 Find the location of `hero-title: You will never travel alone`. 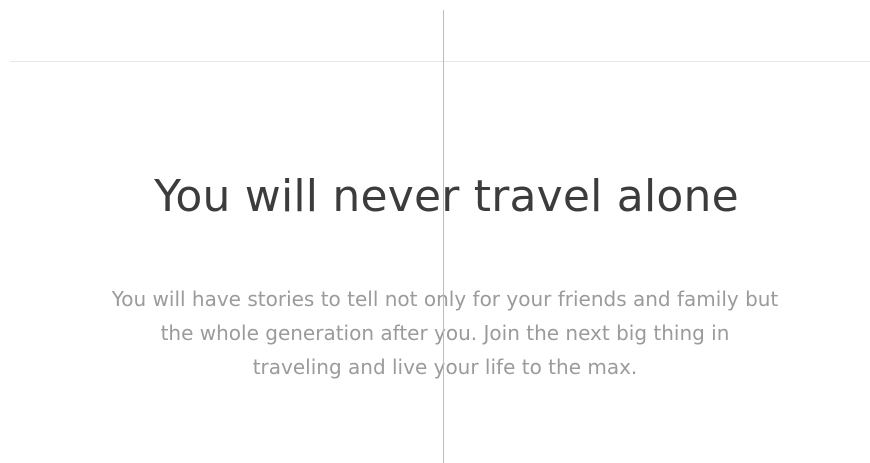

hero-title: You will never travel alone is located at coordinates (446, 196).